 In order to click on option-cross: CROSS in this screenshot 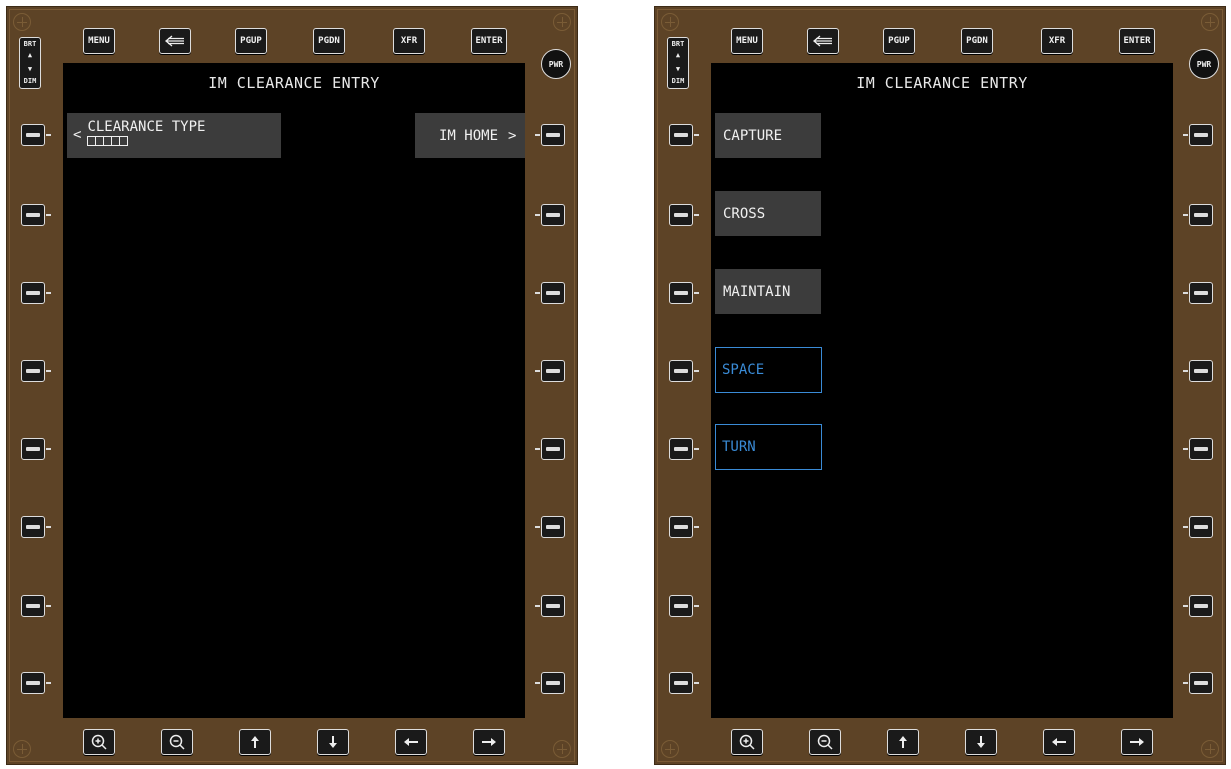, I will do `click(768, 213)`.